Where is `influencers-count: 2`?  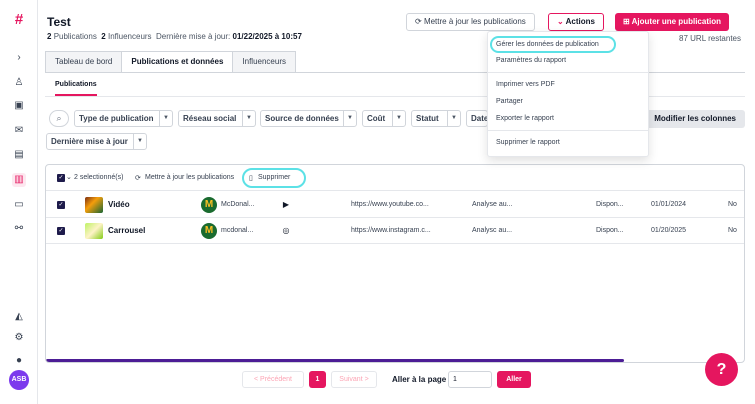 influencers-count: 2 is located at coordinates (103, 36).